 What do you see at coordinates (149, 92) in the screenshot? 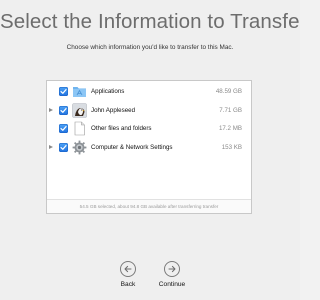
I see `list-item-applications: Applications 48.59 GB` at bounding box center [149, 92].